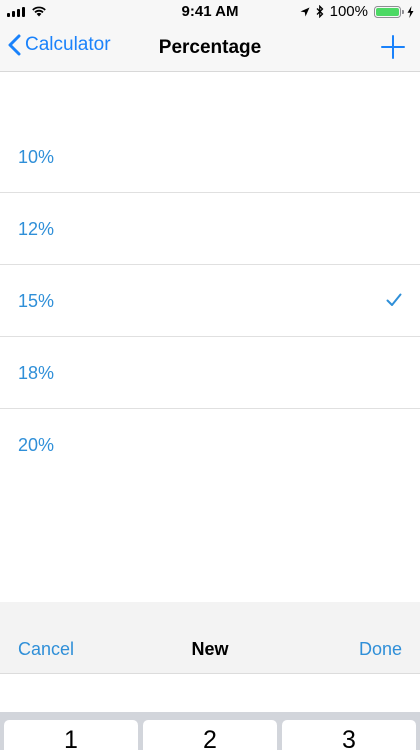 This screenshot has height=750, width=420. I want to click on list-item-15: 15%, so click(210, 301).